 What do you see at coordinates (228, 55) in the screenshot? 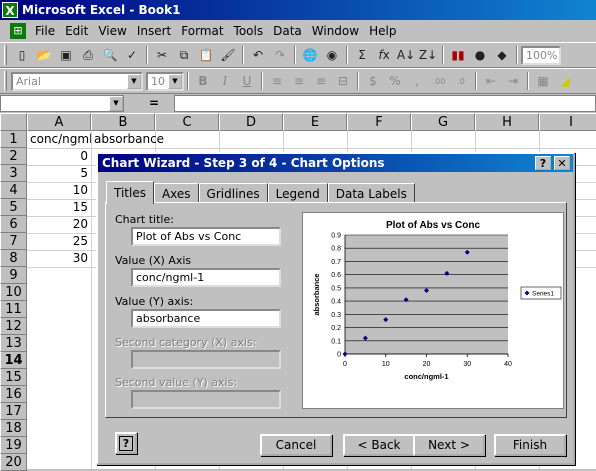
I see `format-painter-icon: 🖌` at bounding box center [228, 55].